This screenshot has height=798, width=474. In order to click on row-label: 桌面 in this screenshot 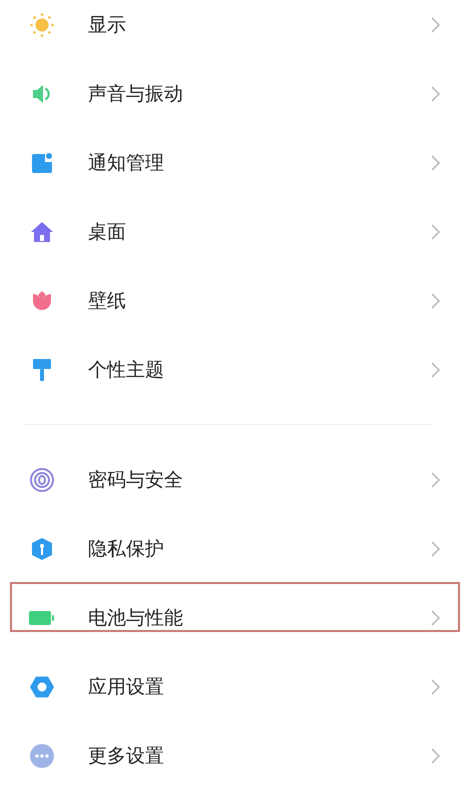, I will do `click(107, 232)`.